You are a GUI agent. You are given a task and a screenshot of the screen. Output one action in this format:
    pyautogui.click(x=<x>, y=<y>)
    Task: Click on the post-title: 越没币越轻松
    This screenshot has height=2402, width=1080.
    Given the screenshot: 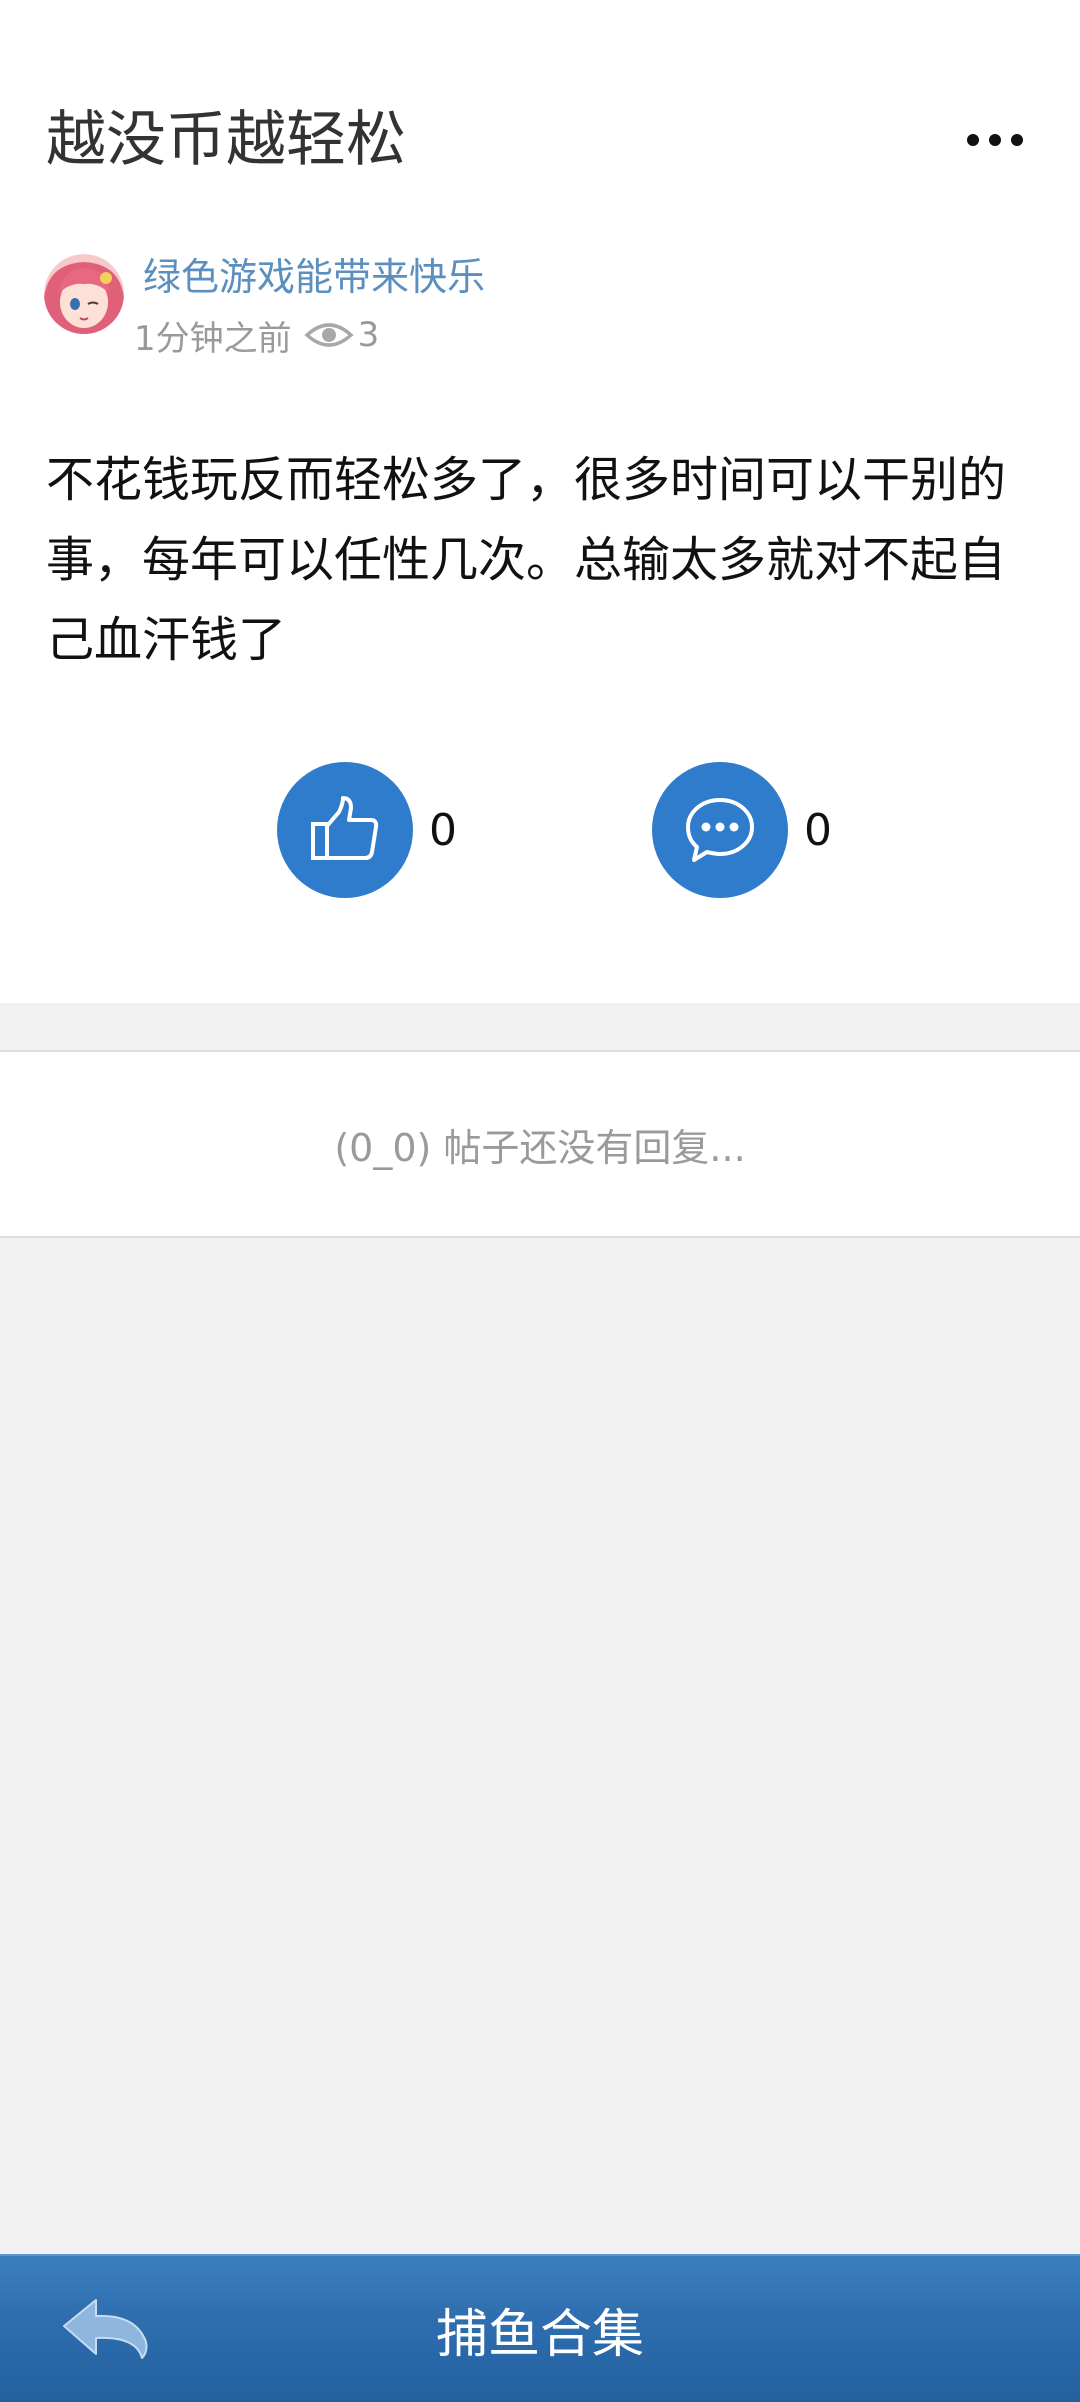 What is the action you would take?
    pyautogui.click(x=226, y=140)
    